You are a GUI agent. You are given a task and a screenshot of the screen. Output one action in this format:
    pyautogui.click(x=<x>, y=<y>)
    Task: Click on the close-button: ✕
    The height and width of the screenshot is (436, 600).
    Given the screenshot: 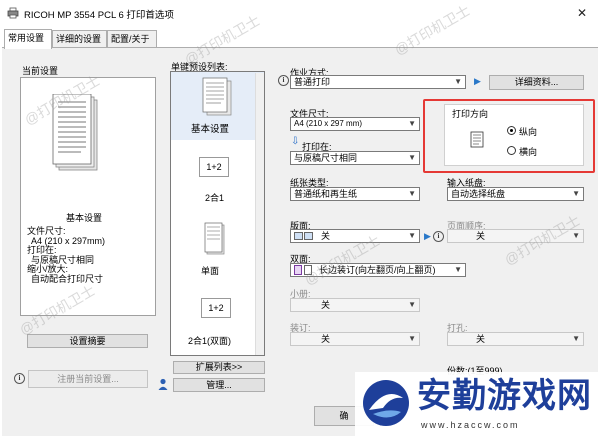 What is the action you would take?
    pyautogui.click(x=582, y=13)
    